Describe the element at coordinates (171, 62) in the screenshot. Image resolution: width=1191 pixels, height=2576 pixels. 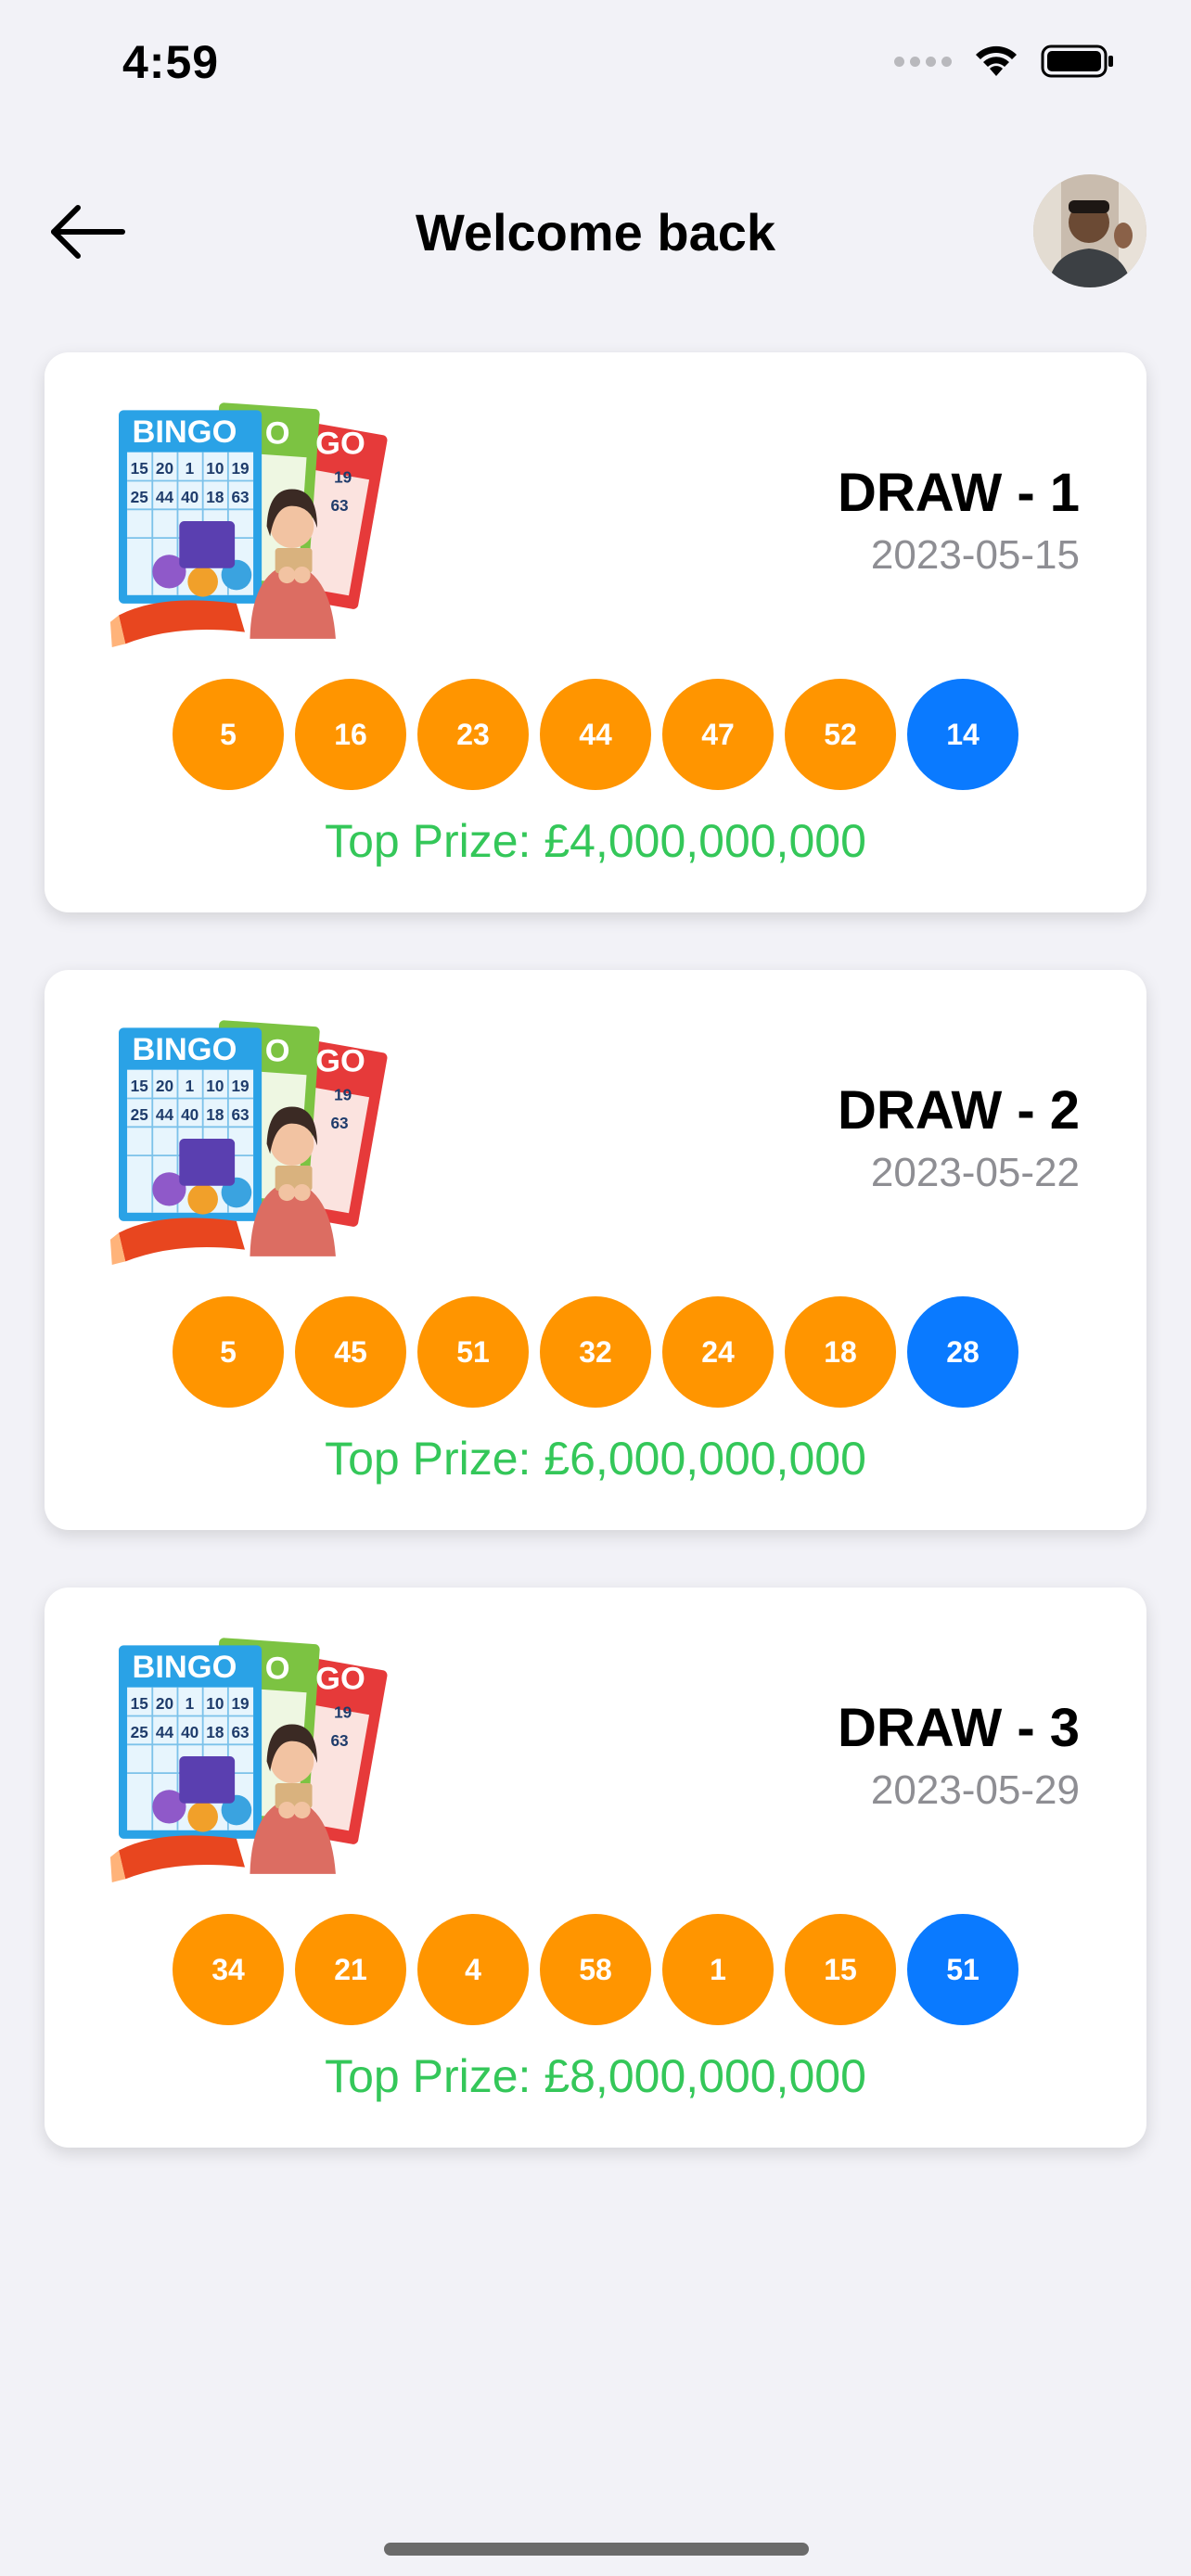
I see `status-time: 4:59` at that location.